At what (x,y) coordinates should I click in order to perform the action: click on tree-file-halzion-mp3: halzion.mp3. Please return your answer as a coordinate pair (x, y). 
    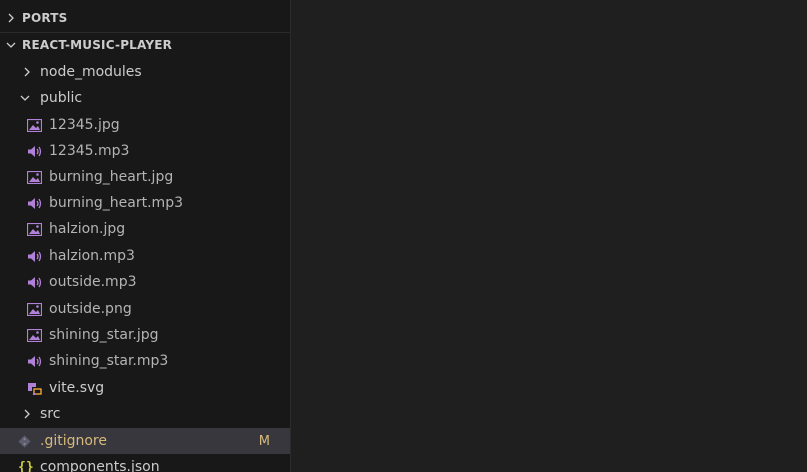
    Looking at the image, I should click on (145, 256).